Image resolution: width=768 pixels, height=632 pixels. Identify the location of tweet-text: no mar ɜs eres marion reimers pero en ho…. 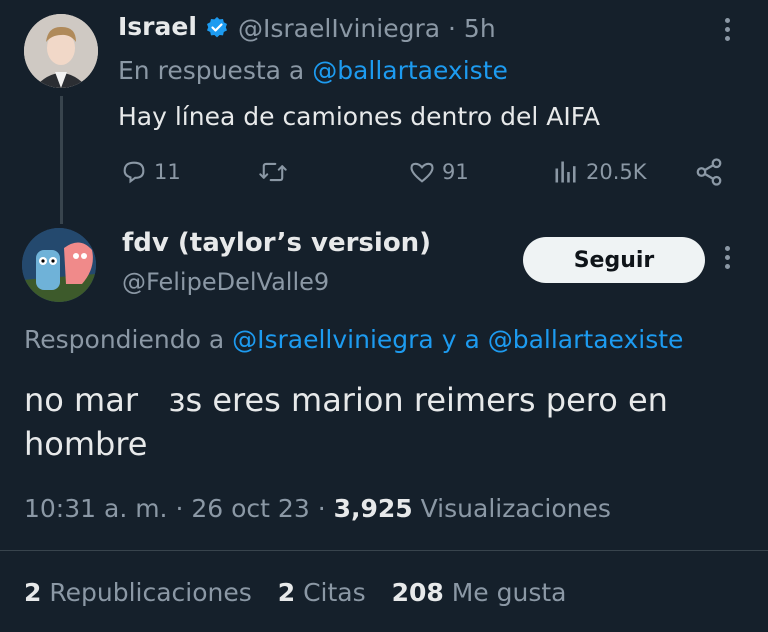
(374, 422).